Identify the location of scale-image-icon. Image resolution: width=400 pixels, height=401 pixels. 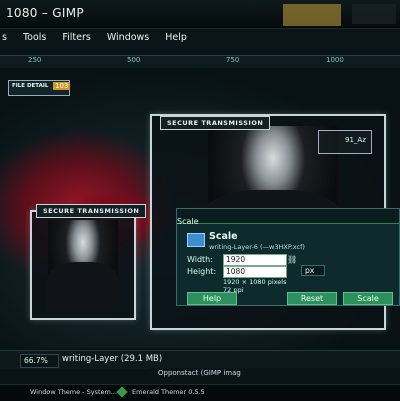
(196, 240).